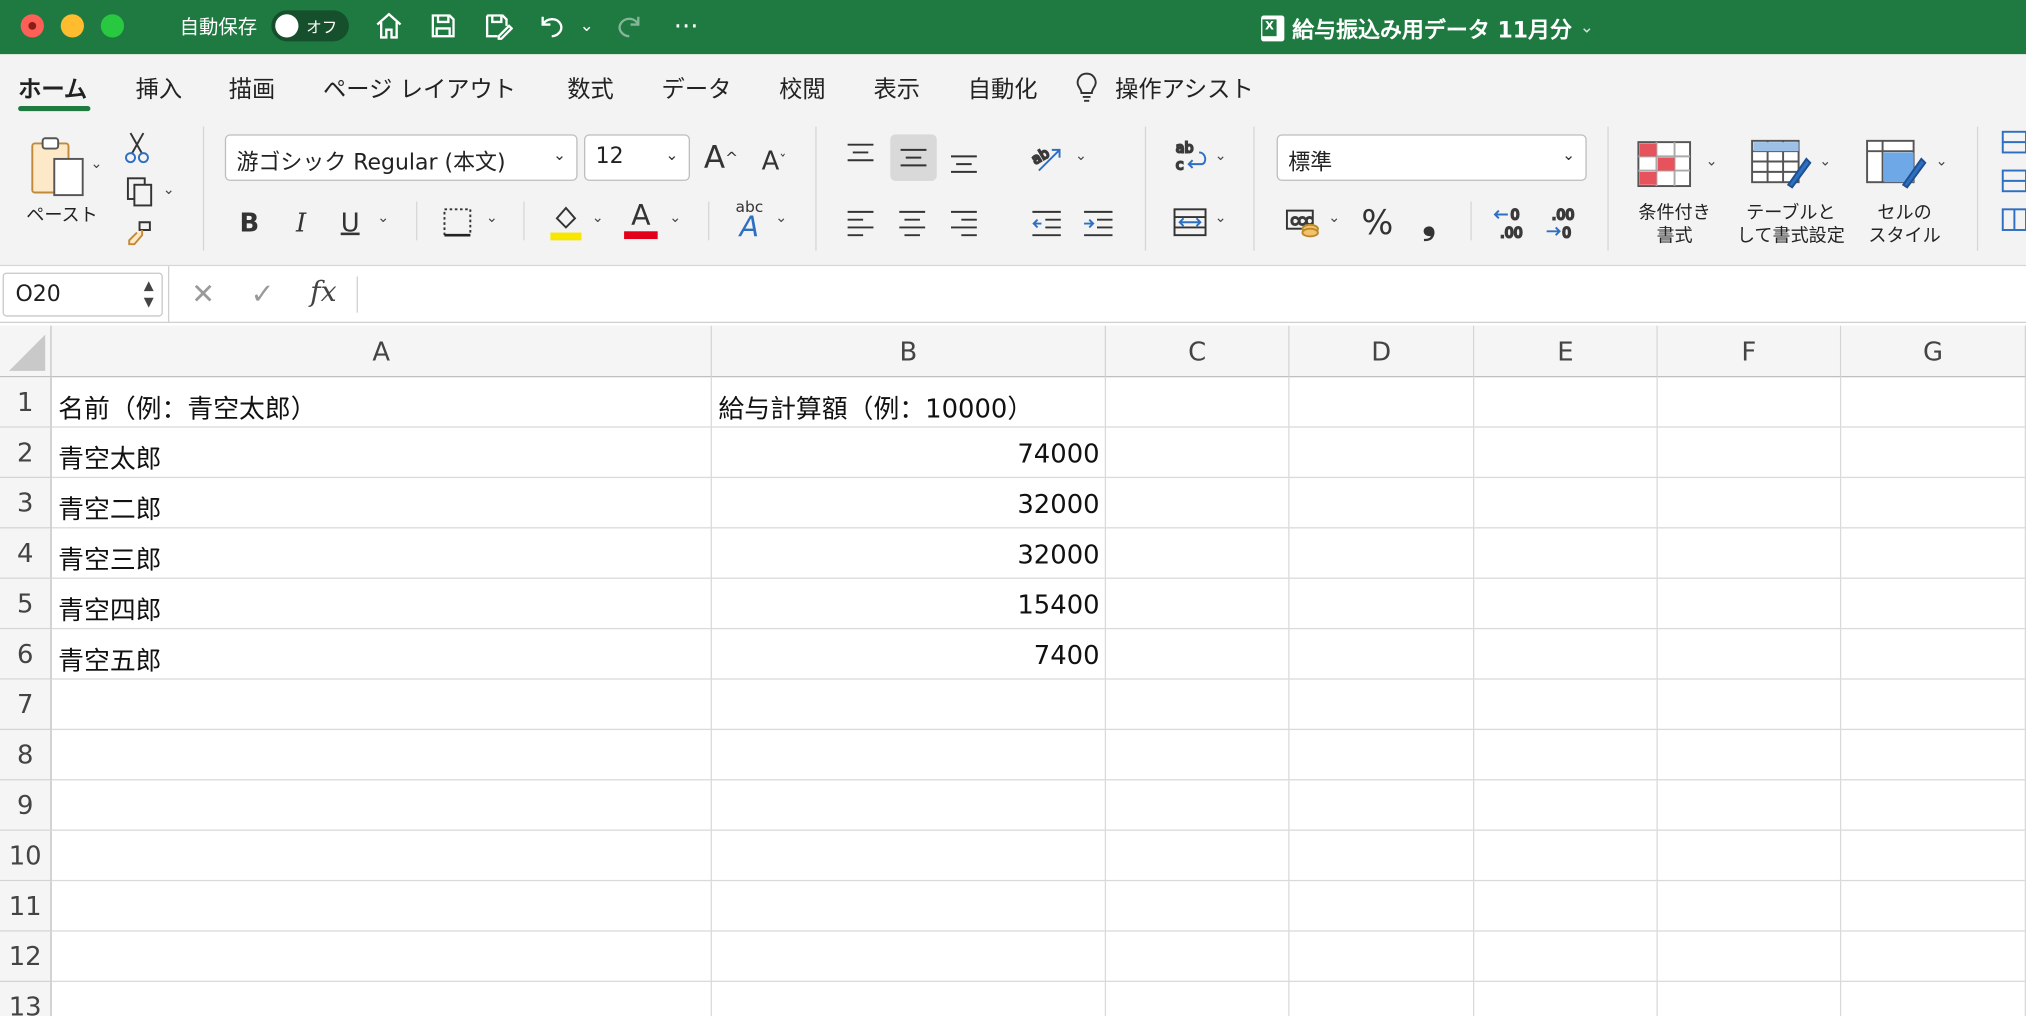  Describe the element at coordinates (26, 705) in the screenshot. I see `row-header-7: 7` at that location.